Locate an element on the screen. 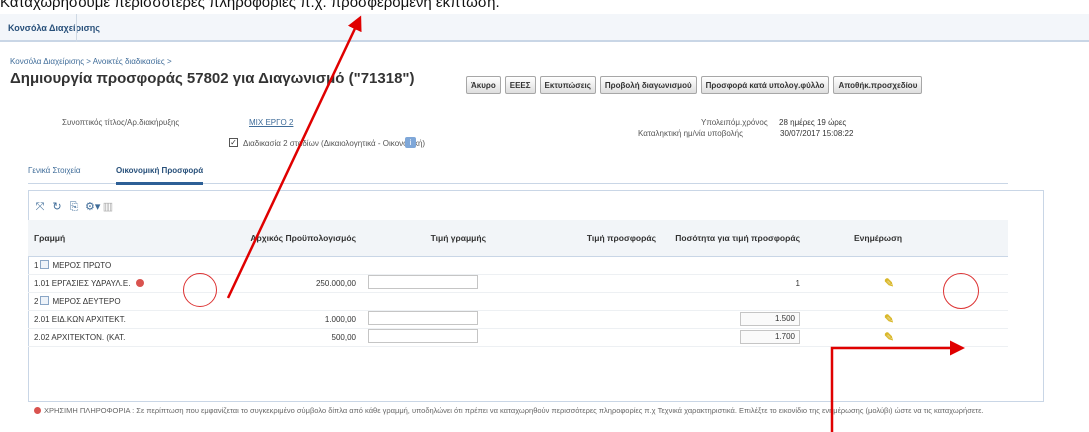 The image size is (1089, 432). topbar-divider is located at coordinates (76, 28).